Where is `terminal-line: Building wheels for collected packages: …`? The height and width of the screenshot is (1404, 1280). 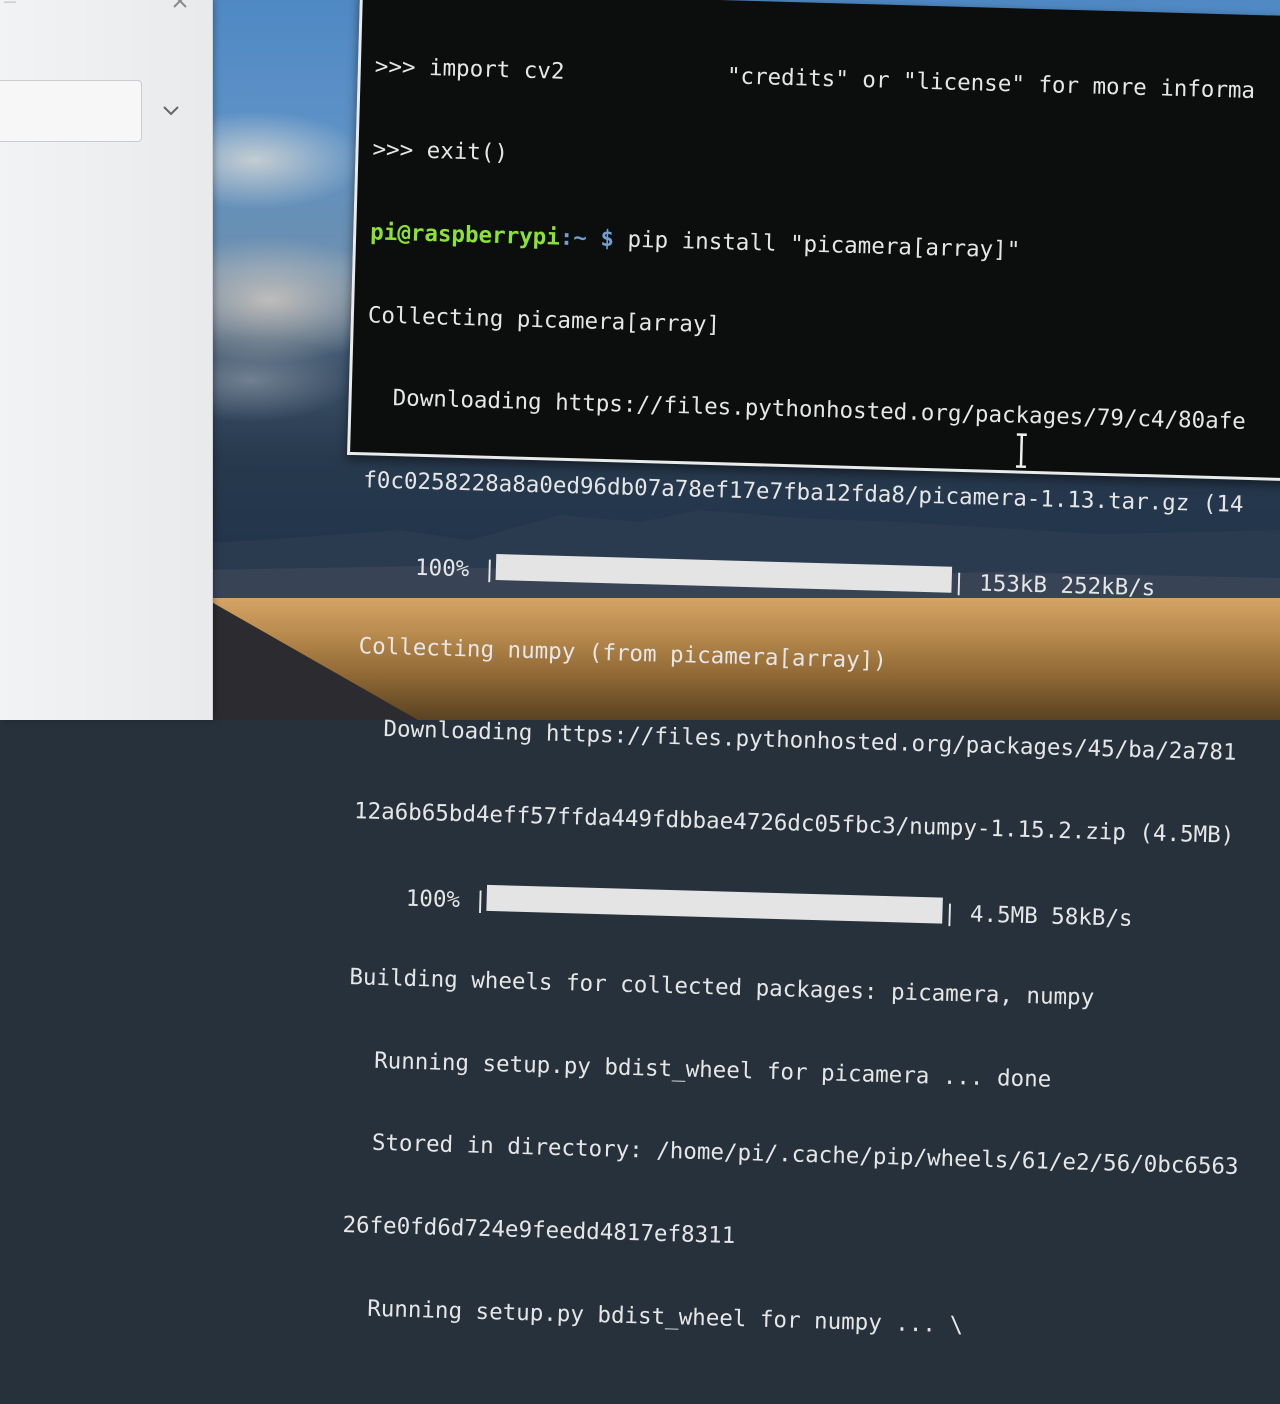 terminal-line: Building wheels for collected packages: … is located at coordinates (722, 987).